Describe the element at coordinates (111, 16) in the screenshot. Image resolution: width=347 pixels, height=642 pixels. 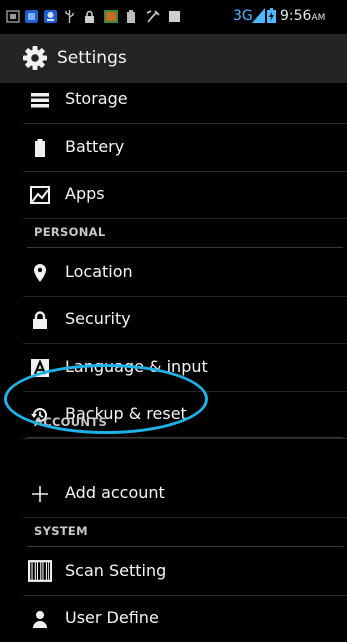
I see `photo-icon` at that location.